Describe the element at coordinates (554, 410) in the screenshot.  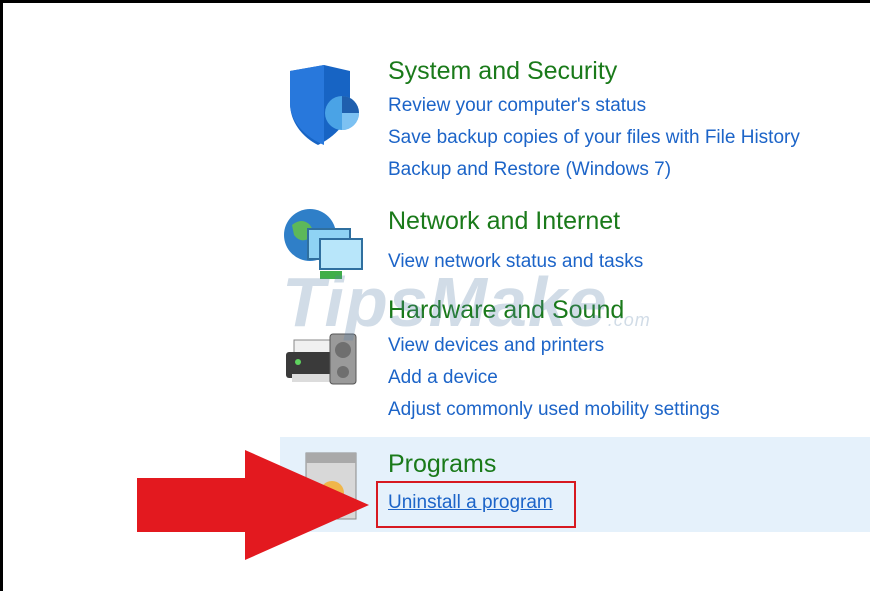
I see `link-mobility-settings: Adjust commonly used mobility settings` at that location.